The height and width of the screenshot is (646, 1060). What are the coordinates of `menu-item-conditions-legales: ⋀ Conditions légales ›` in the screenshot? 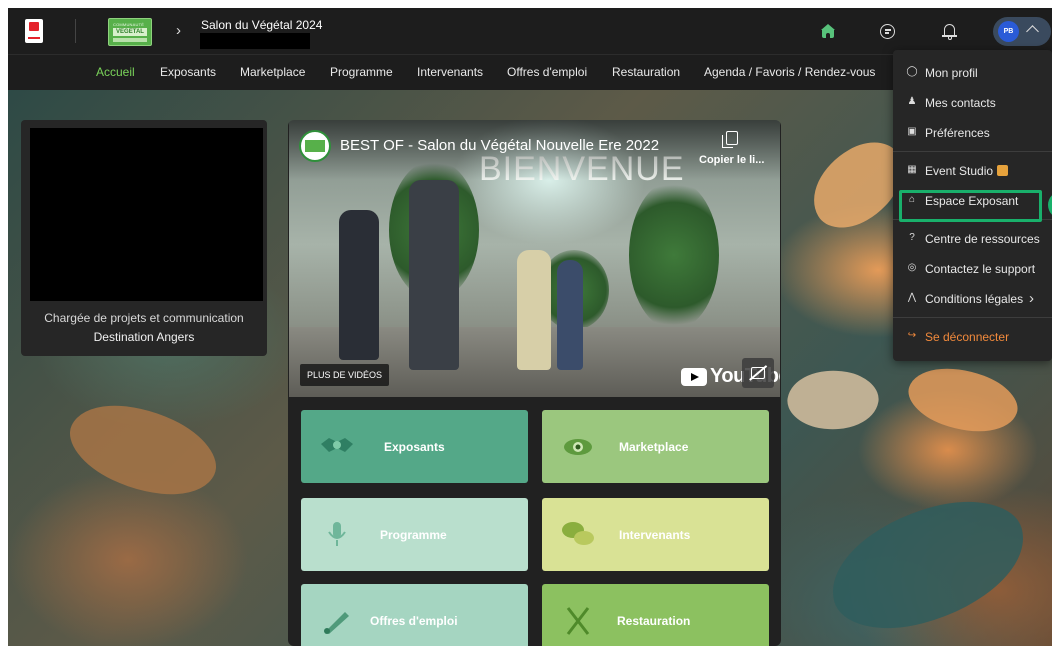 It's located at (972, 299).